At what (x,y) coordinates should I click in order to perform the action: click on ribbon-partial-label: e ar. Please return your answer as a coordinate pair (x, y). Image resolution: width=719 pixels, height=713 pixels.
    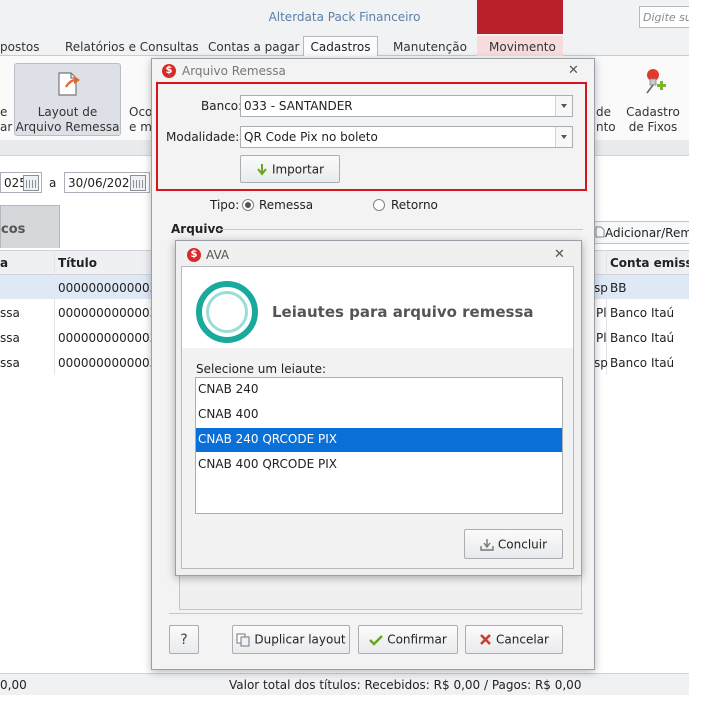
    Looking at the image, I should click on (6, 119).